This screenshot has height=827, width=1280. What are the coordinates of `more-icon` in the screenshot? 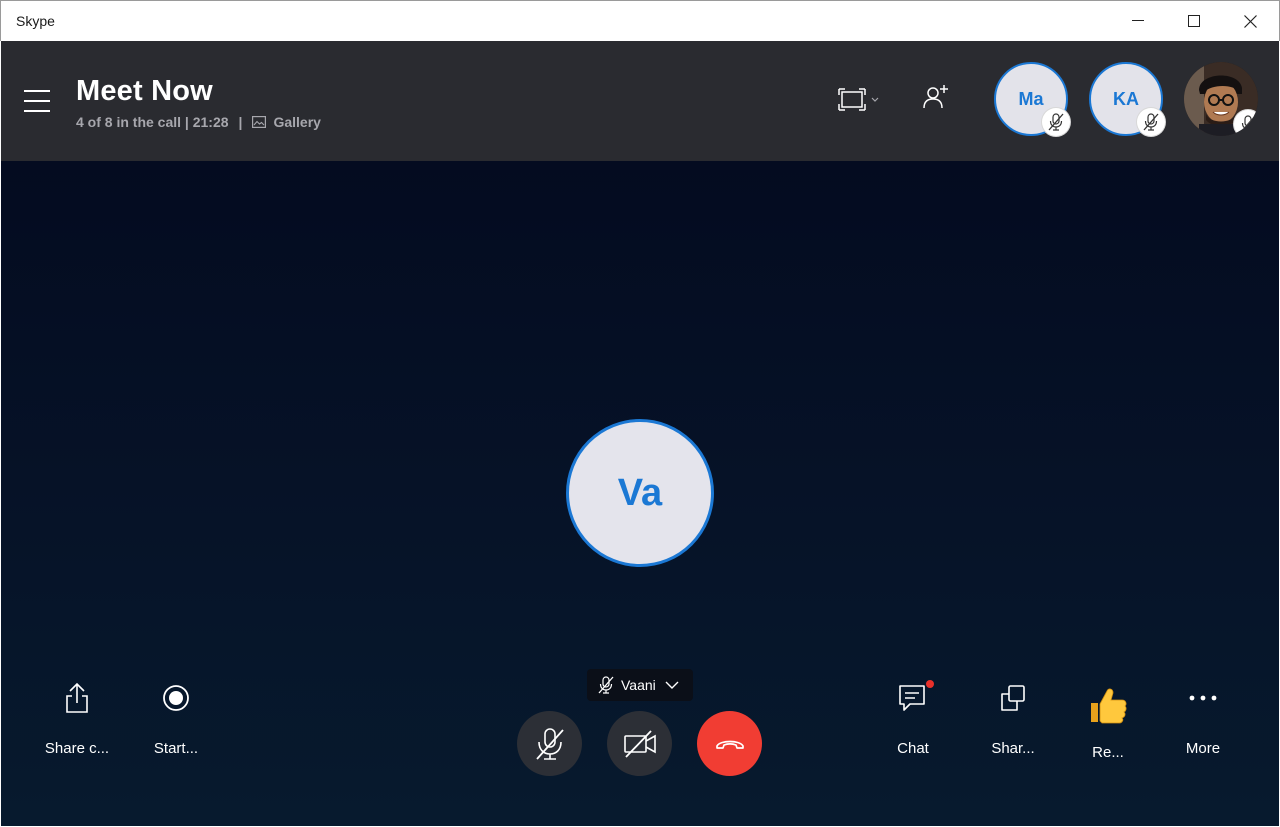 It's located at (1203, 698).